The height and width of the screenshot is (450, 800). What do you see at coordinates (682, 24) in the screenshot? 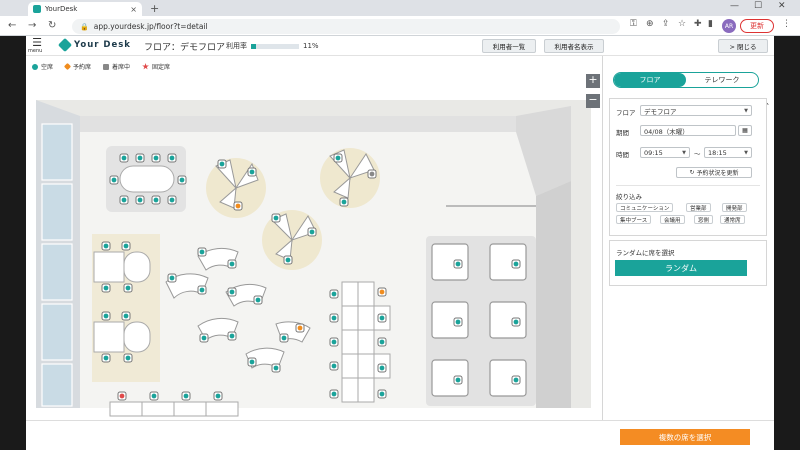
I see `bookmark-star-icon: ☆` at bounding box center [682, 24].